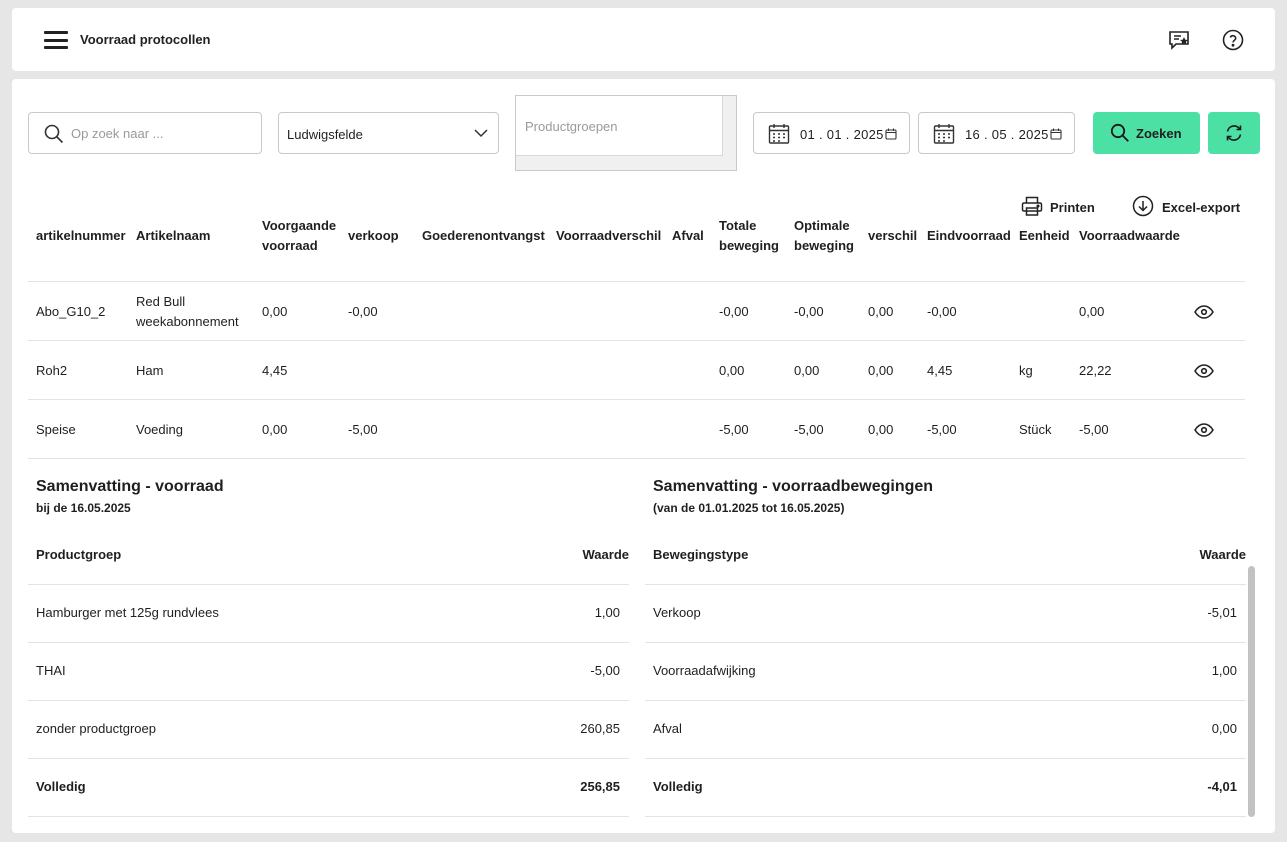  What do you see at coordinates (481, 133) in the screenshot?
I see `chevron-down-icon` at bounding box center [481, 133].